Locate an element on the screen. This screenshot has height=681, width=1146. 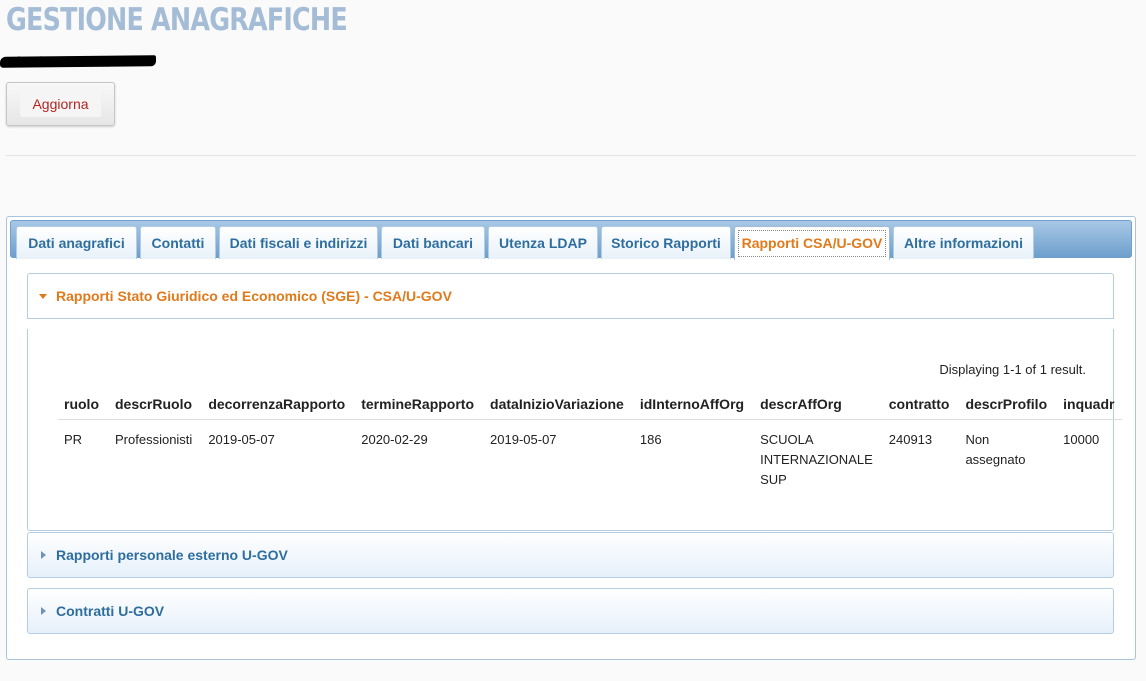
section-header-label: Rapporti personale esterno U-GOV is located at coordinates (172, 555).